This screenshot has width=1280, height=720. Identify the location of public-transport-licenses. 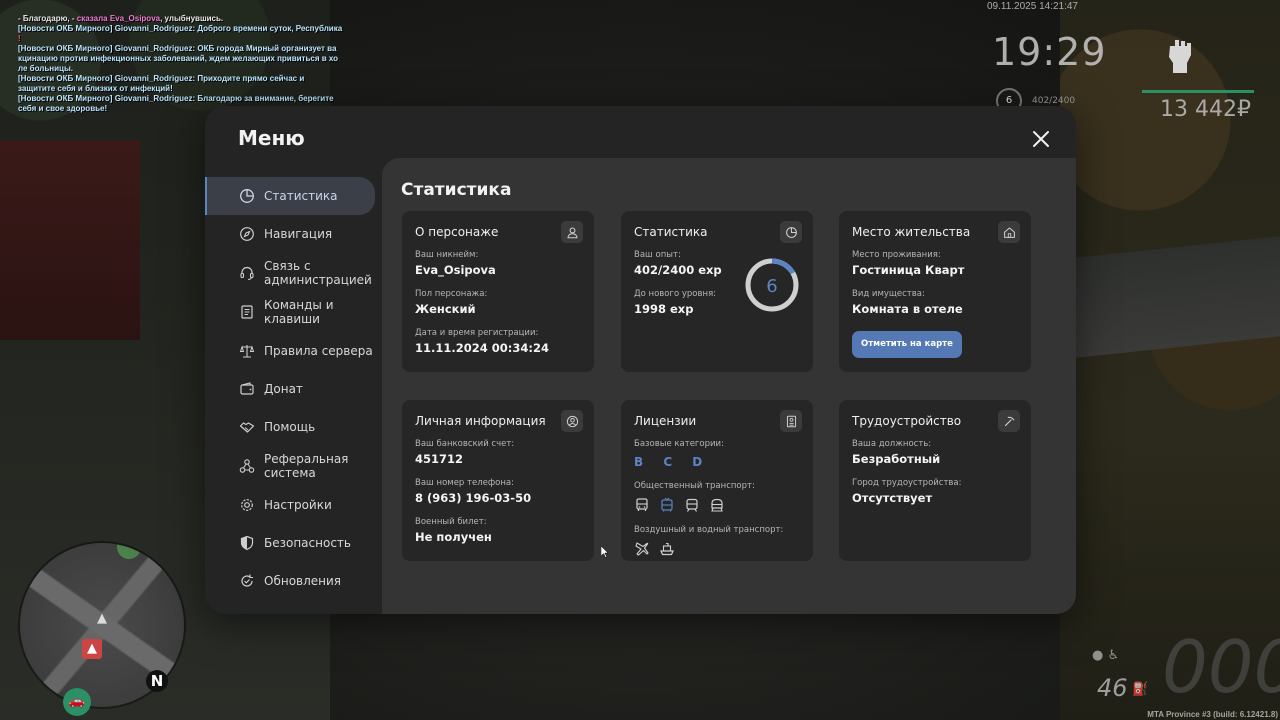
(717, 505).